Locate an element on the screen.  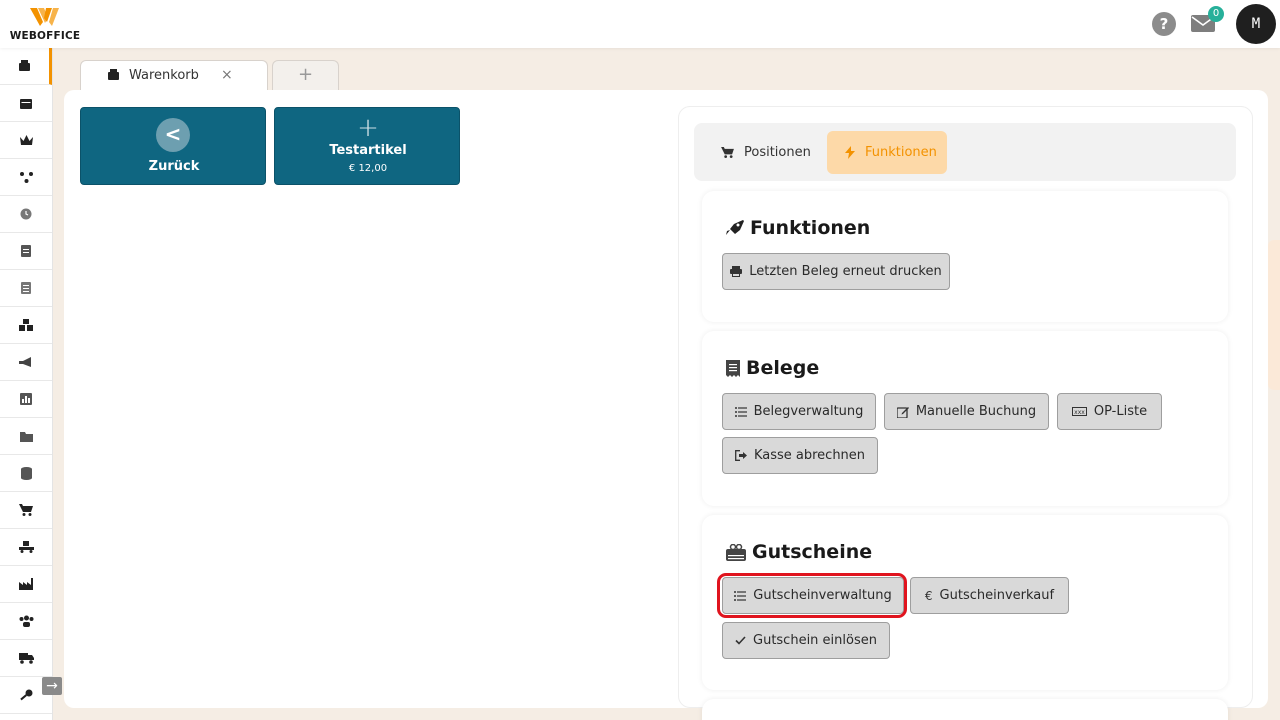
crown-icon is located at coordinates (26, 139).